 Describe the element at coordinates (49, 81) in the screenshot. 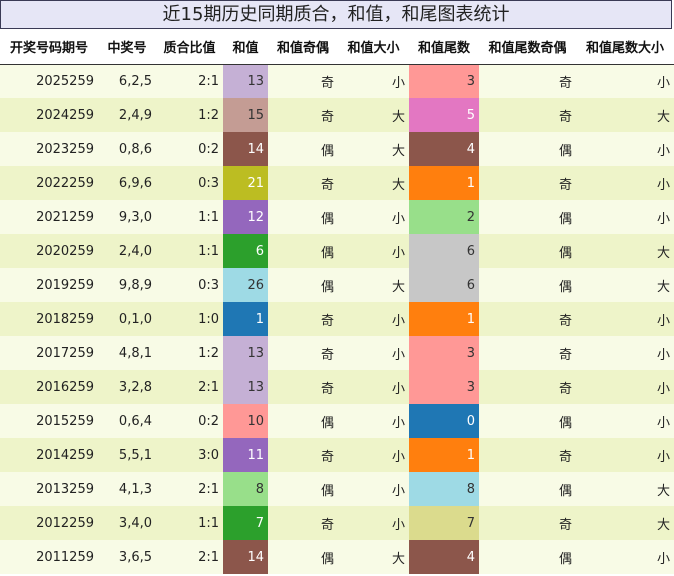

I see `issue-cell: 2025259` at that location.